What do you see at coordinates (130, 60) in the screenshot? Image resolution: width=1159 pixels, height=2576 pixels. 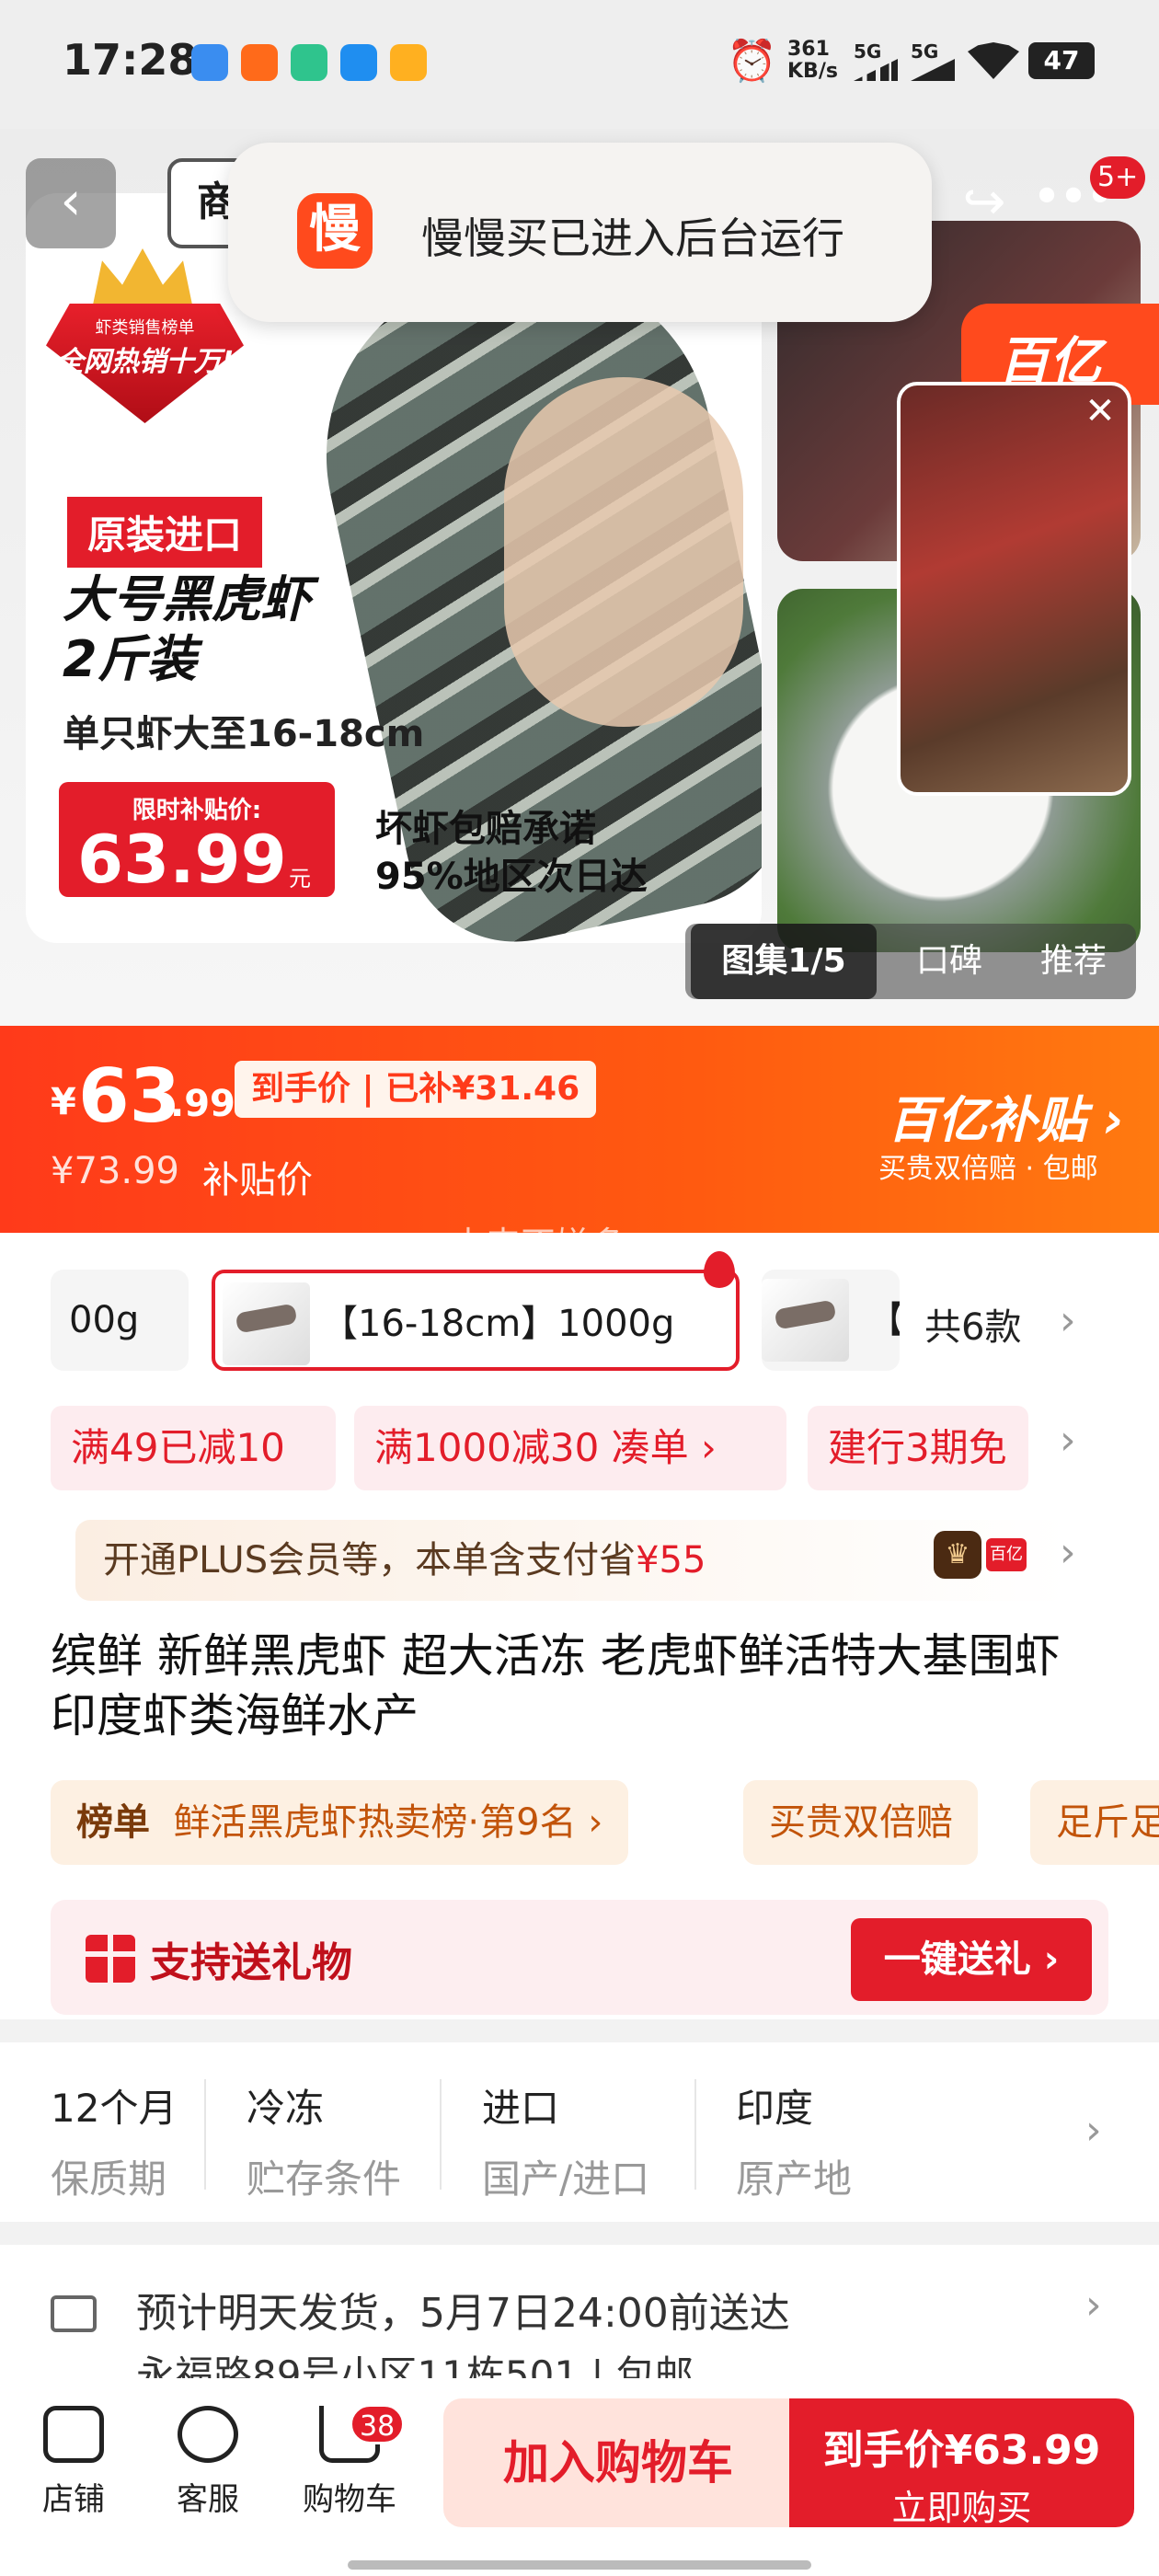 I see `status-time: 17:28` at bounding box center [130, 60].